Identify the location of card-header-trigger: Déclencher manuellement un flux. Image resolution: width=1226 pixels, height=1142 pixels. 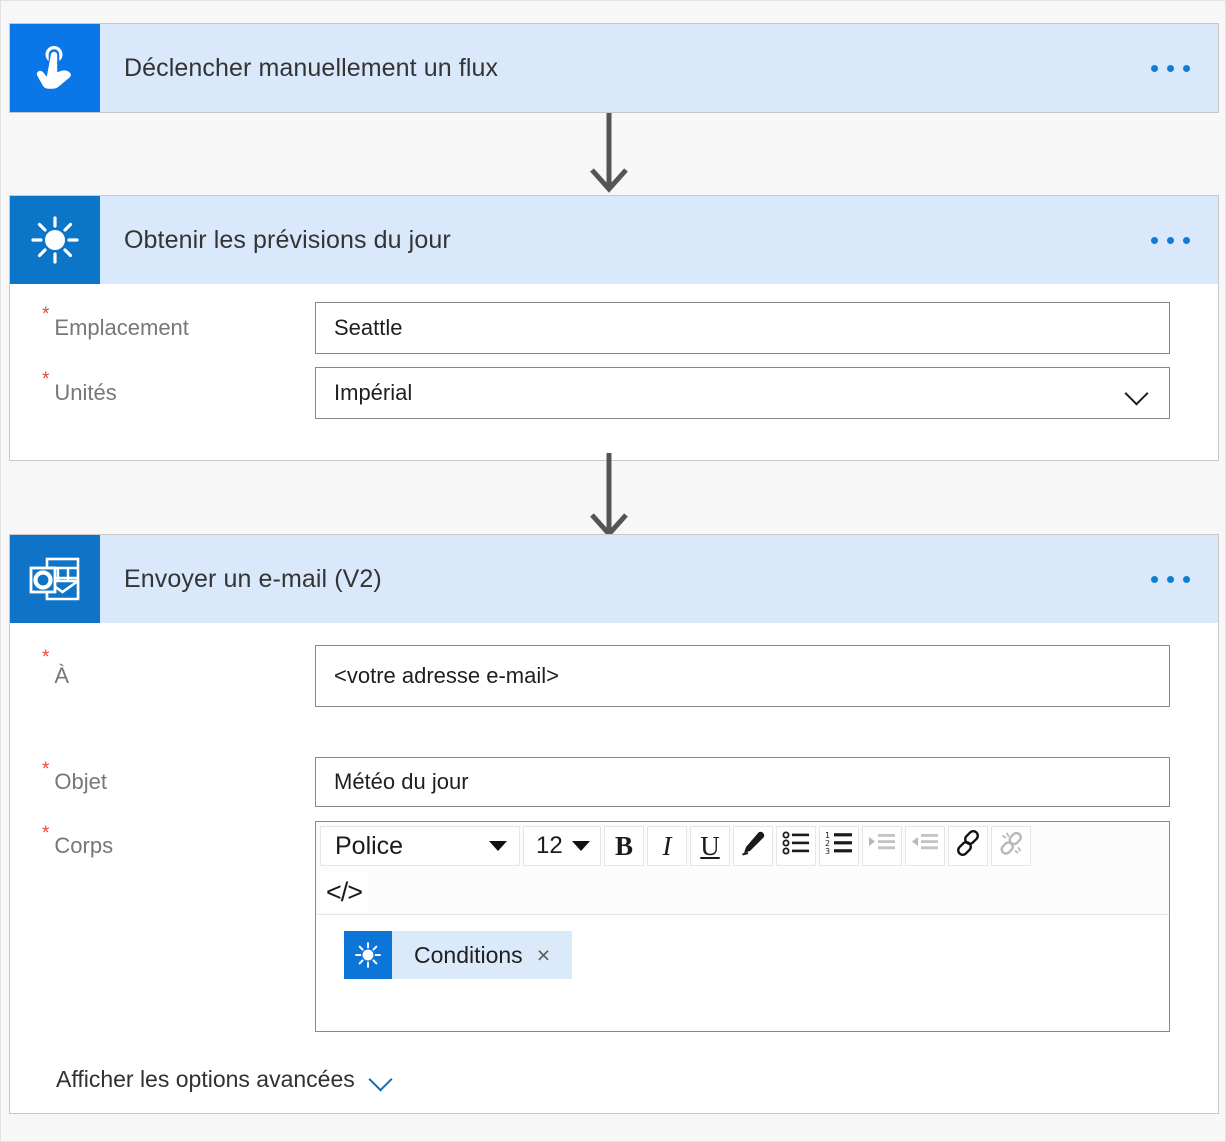
(614, 68).